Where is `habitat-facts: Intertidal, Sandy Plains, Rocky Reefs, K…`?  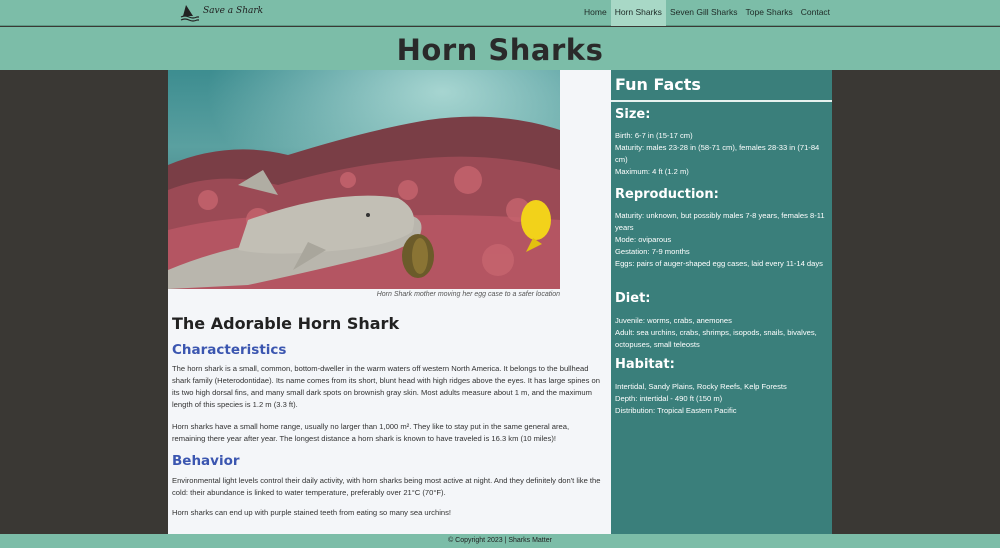
habitat-facts: Intertidal, Sandy Plains, Rocky Reefs, K… is located at coordinates (721, 399).